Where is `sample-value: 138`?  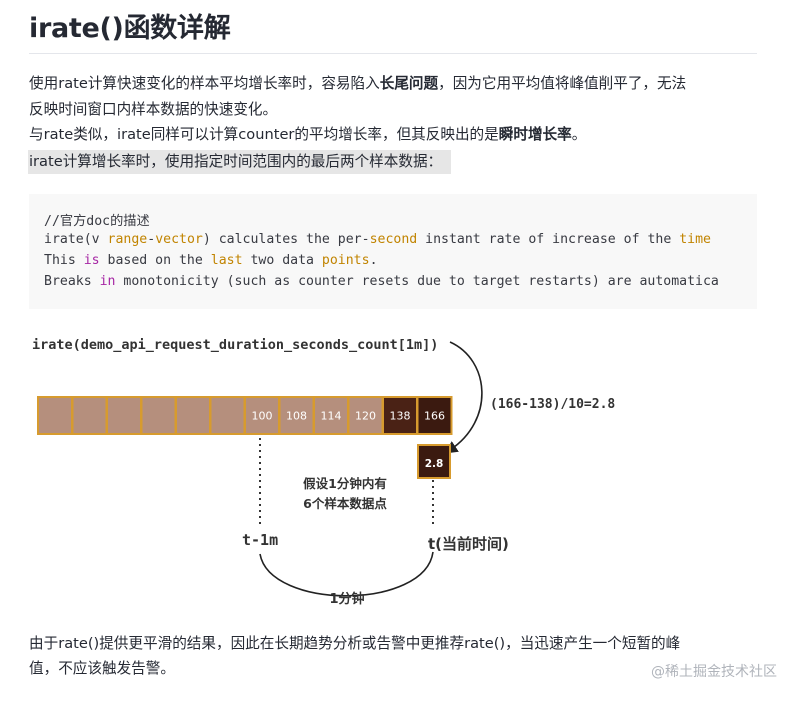
sample-value: 138 is located at coordinates (400, 416).